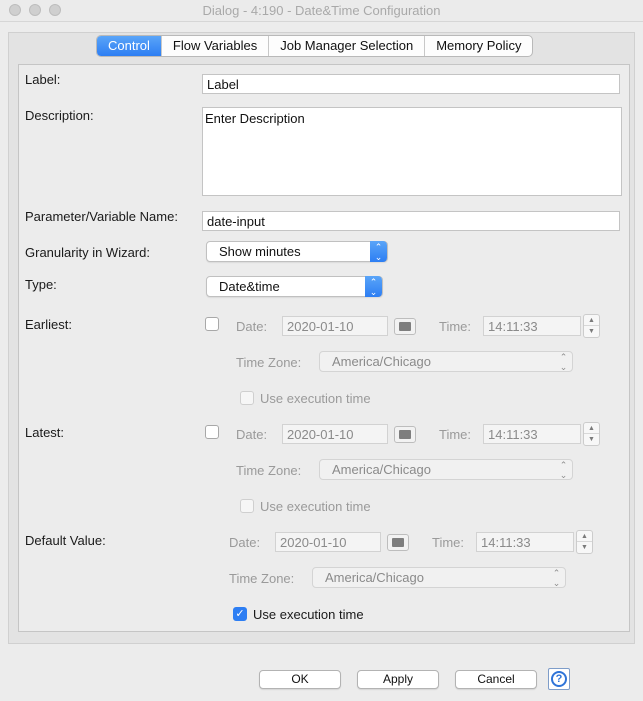 The width and height of the screenshot is (643, 701). I want to click on cancel-button: Cancel, so click(496, 679).